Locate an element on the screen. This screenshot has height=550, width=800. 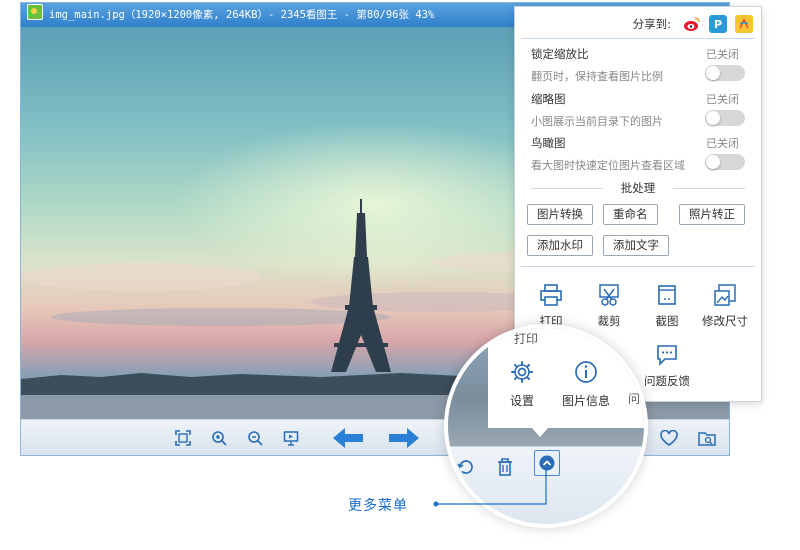
arrow-left-icon is located at coordinates (348, 438).